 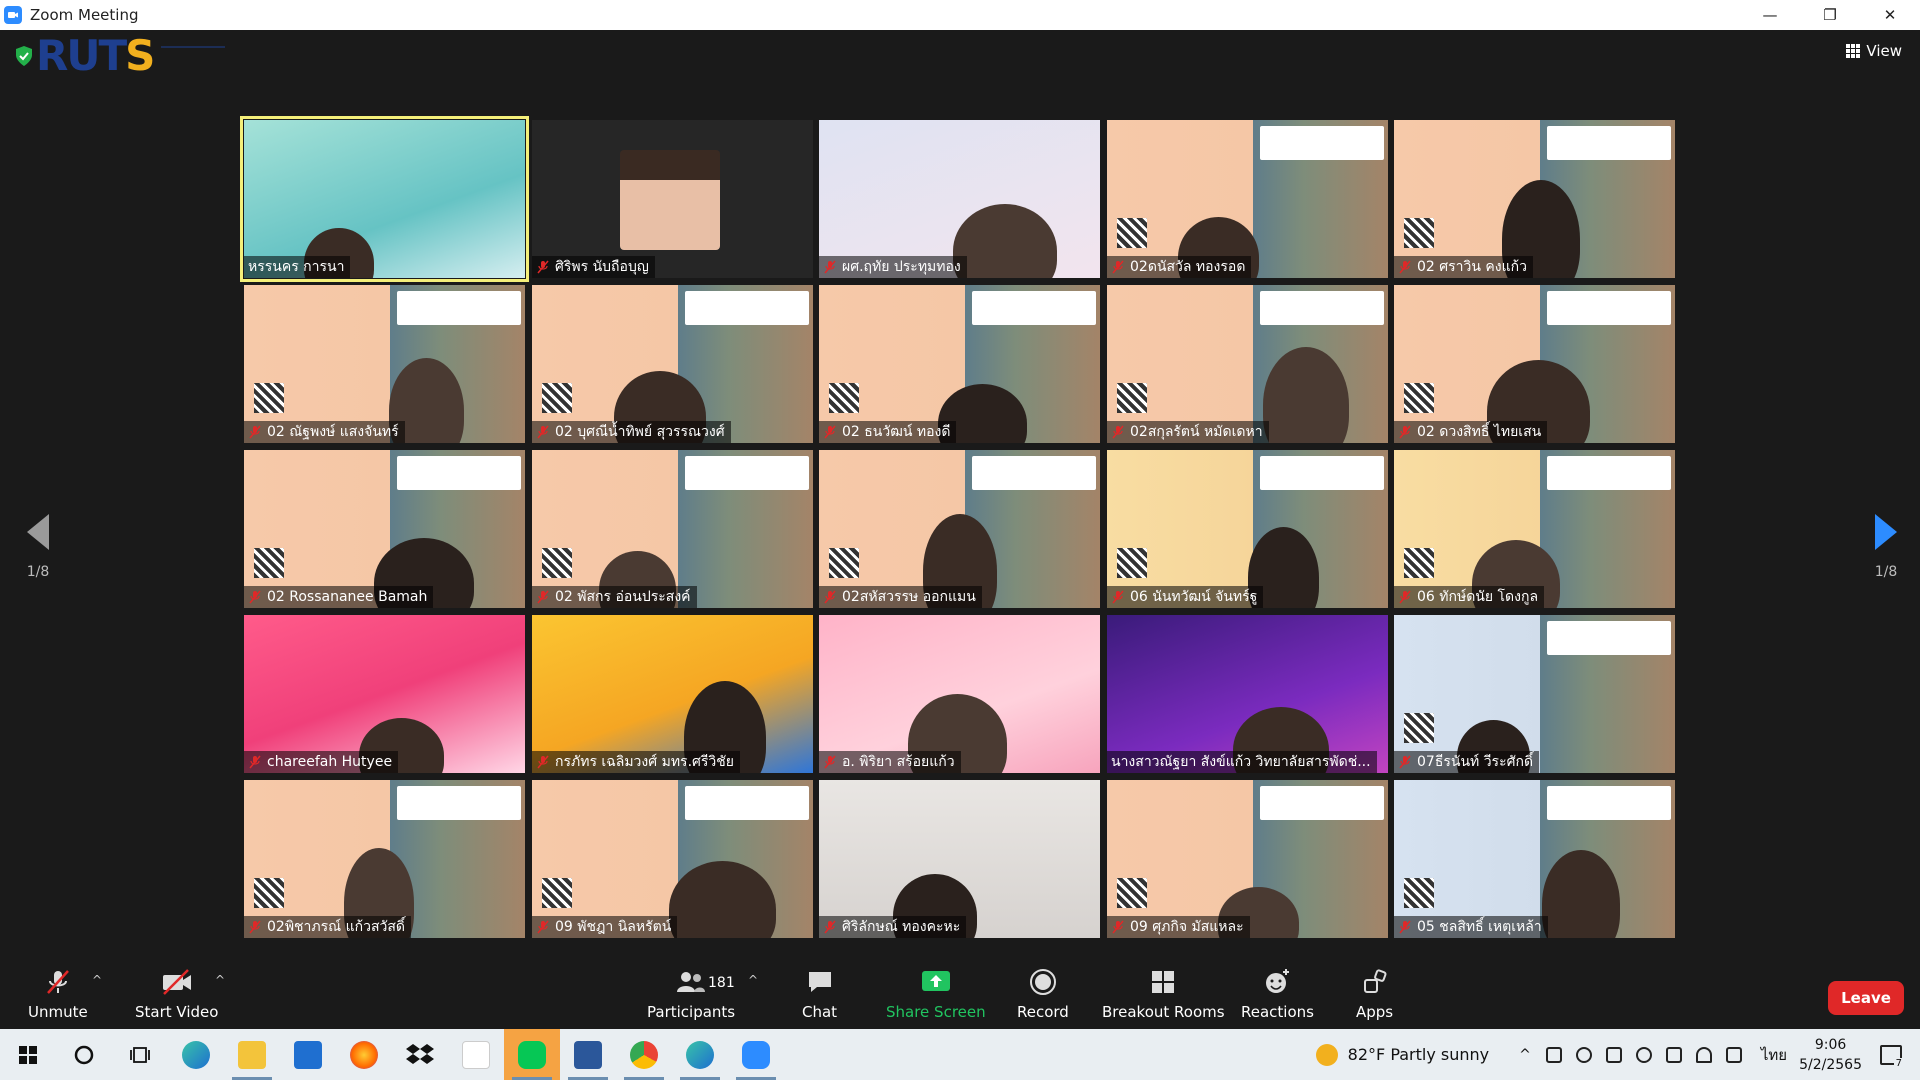 What do you see at coordinates (97, 980) in the screenshot?
I see `audio-options-caret-icon: ^` at bounding box center [97, 980].